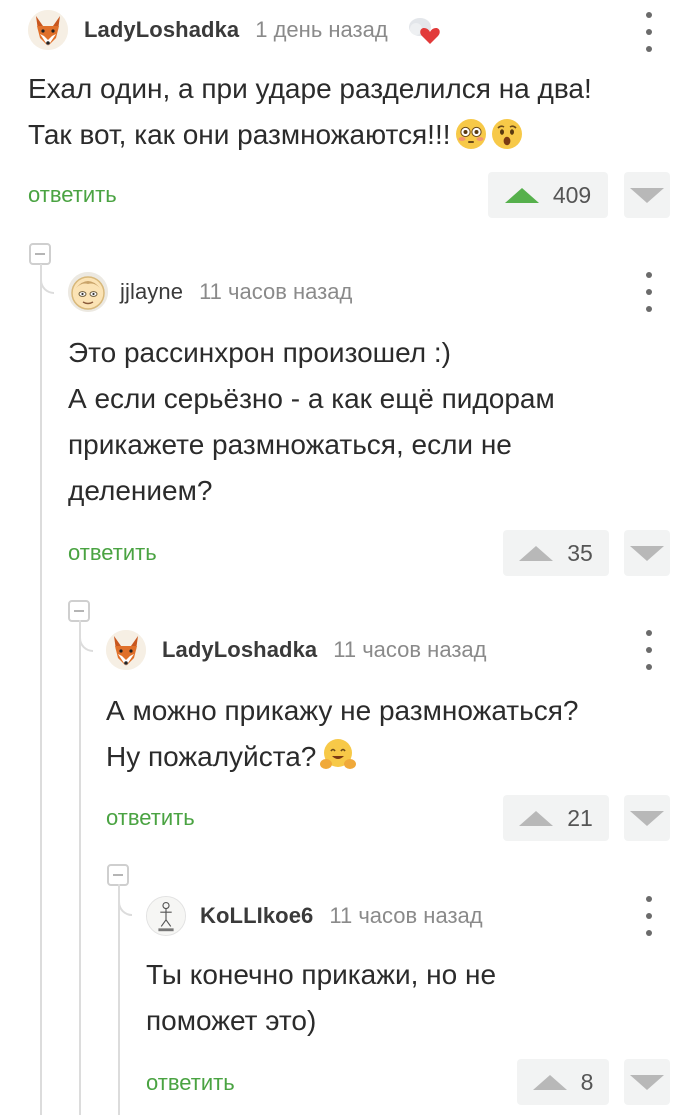  Describe the element at coordinates (321, 974) in the screenshot. I see `comment-line: Ты конечно прикажи, но не` at that location.